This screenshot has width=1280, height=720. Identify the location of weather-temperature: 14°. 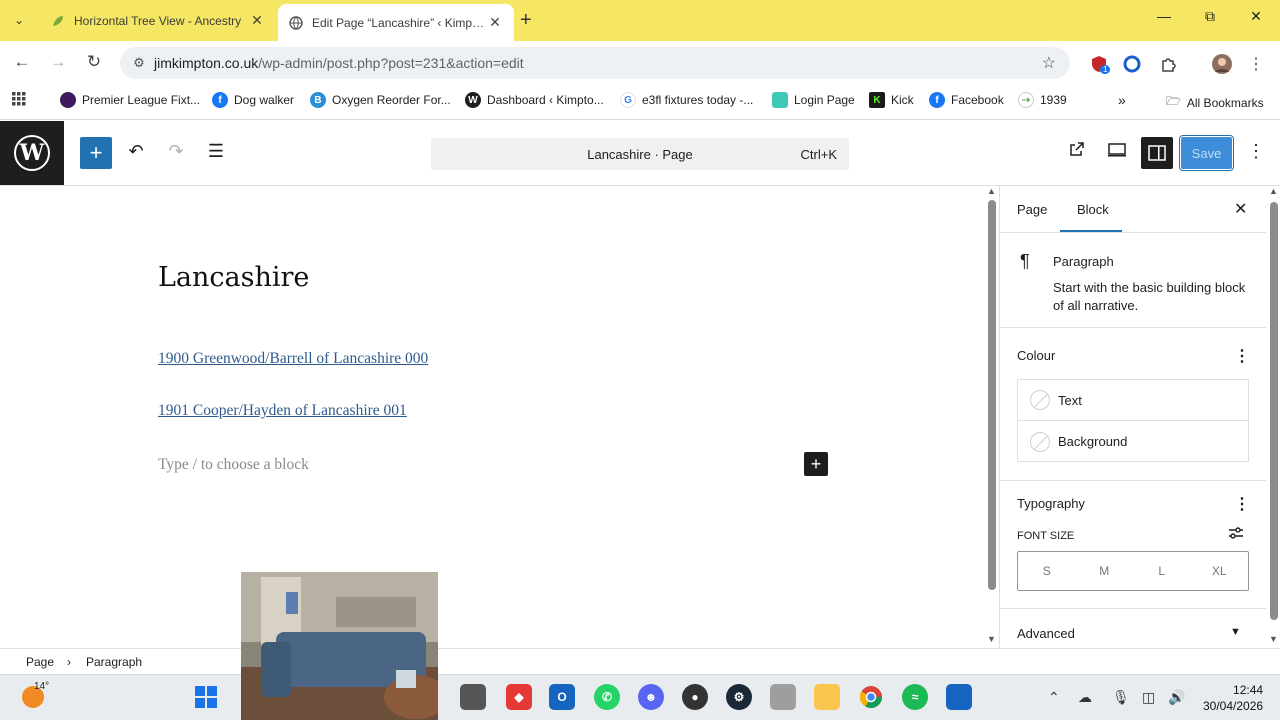
(42, 686).